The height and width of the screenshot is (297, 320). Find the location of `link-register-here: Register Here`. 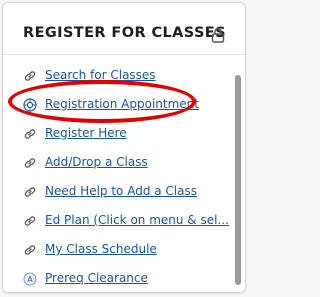

link-register-here: Register Here is located at coordinates (128, 136).